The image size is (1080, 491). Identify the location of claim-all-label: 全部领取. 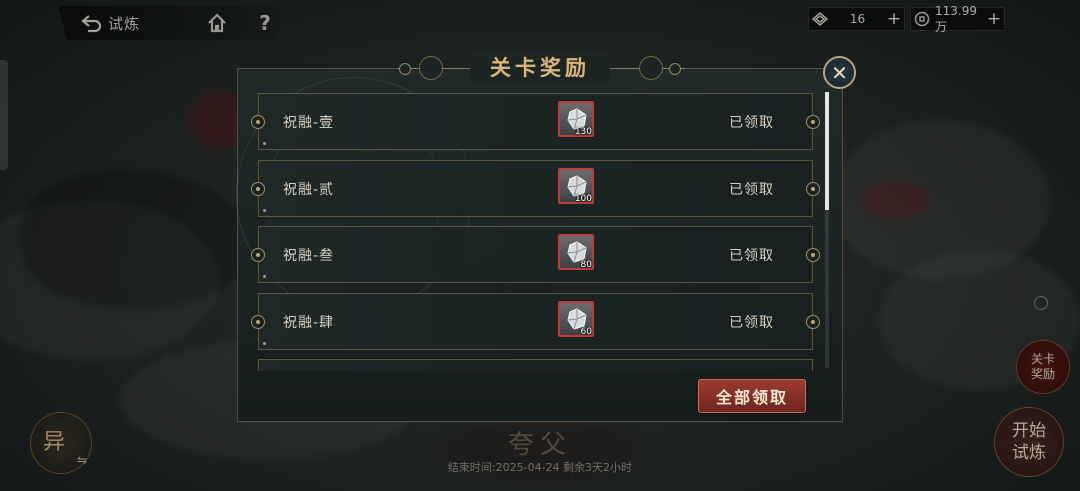
(751, 397).